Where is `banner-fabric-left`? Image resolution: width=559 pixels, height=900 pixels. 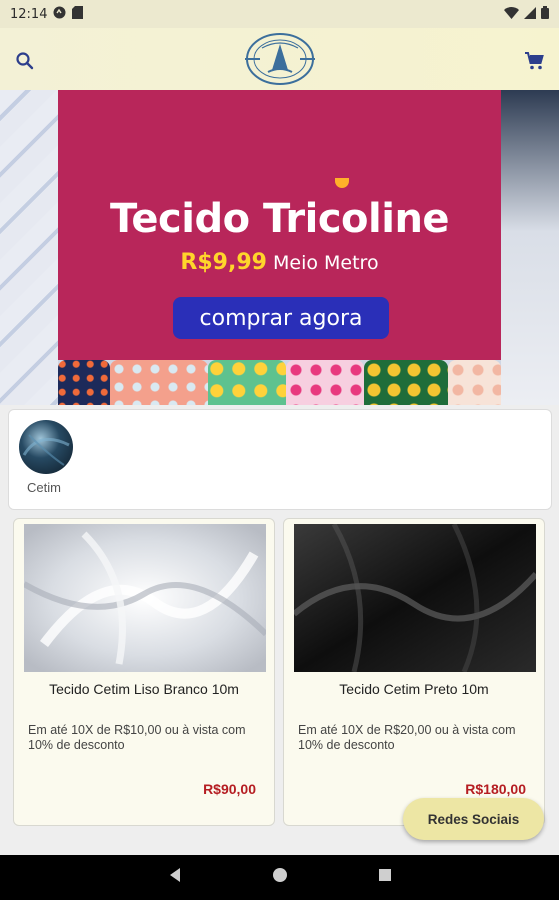
banner-fabric-left is located at coordinates (29, 247).